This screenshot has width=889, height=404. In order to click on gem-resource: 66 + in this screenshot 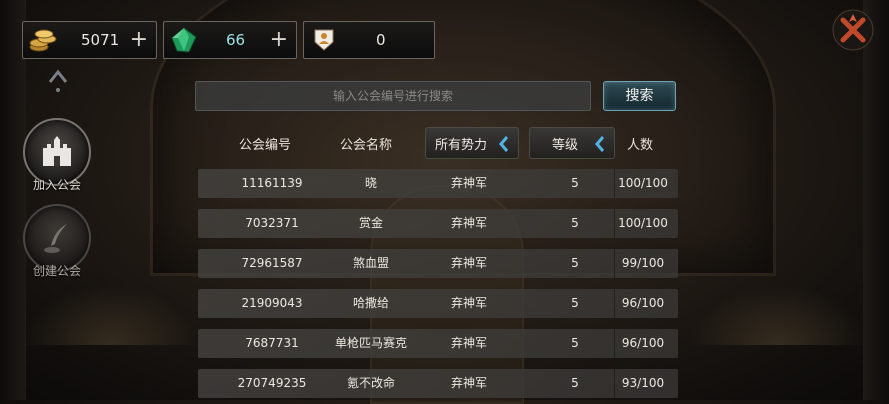, I will do `click(230, 40)`.